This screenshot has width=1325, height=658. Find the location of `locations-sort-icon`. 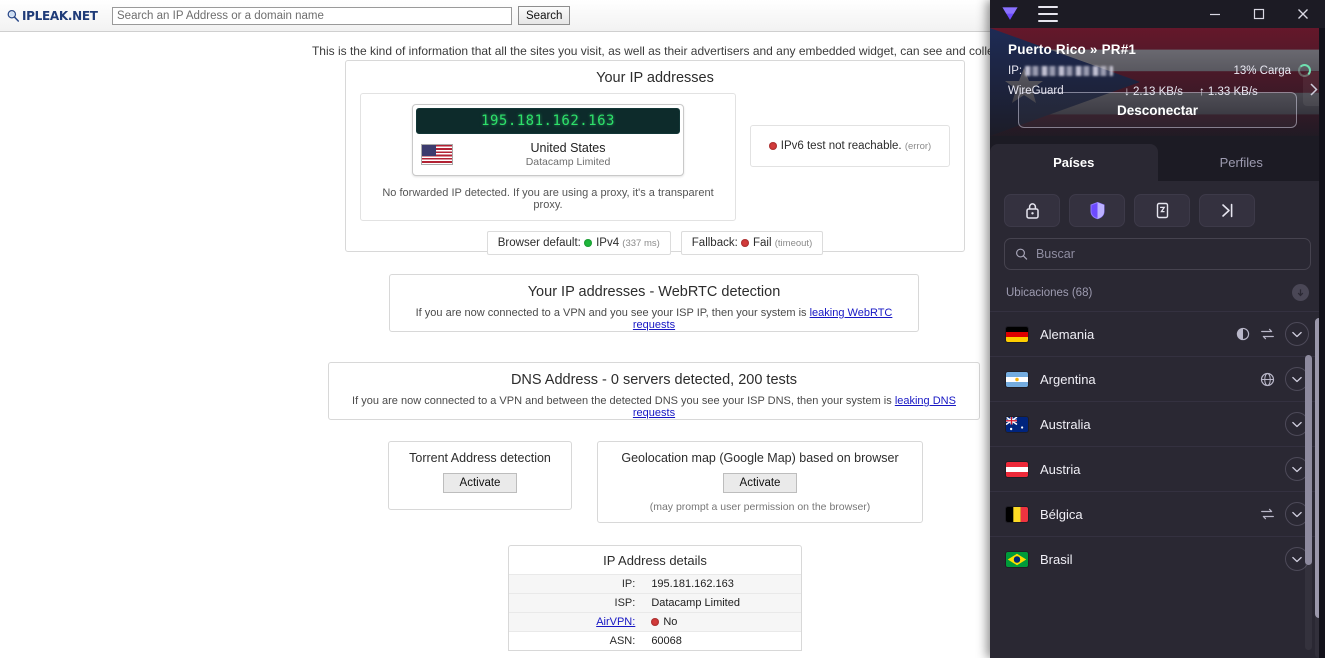

locations-sort-icon is located at coordinates (1300, 292).